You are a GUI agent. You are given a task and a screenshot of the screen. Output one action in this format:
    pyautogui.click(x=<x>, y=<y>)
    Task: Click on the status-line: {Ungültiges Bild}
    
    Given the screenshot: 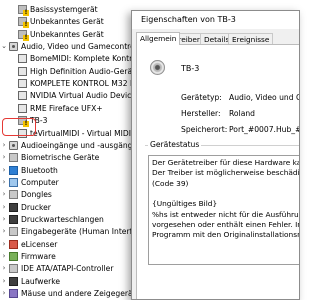 What is the action you would take?
    pyautogui.click(x=185, y=204)
    